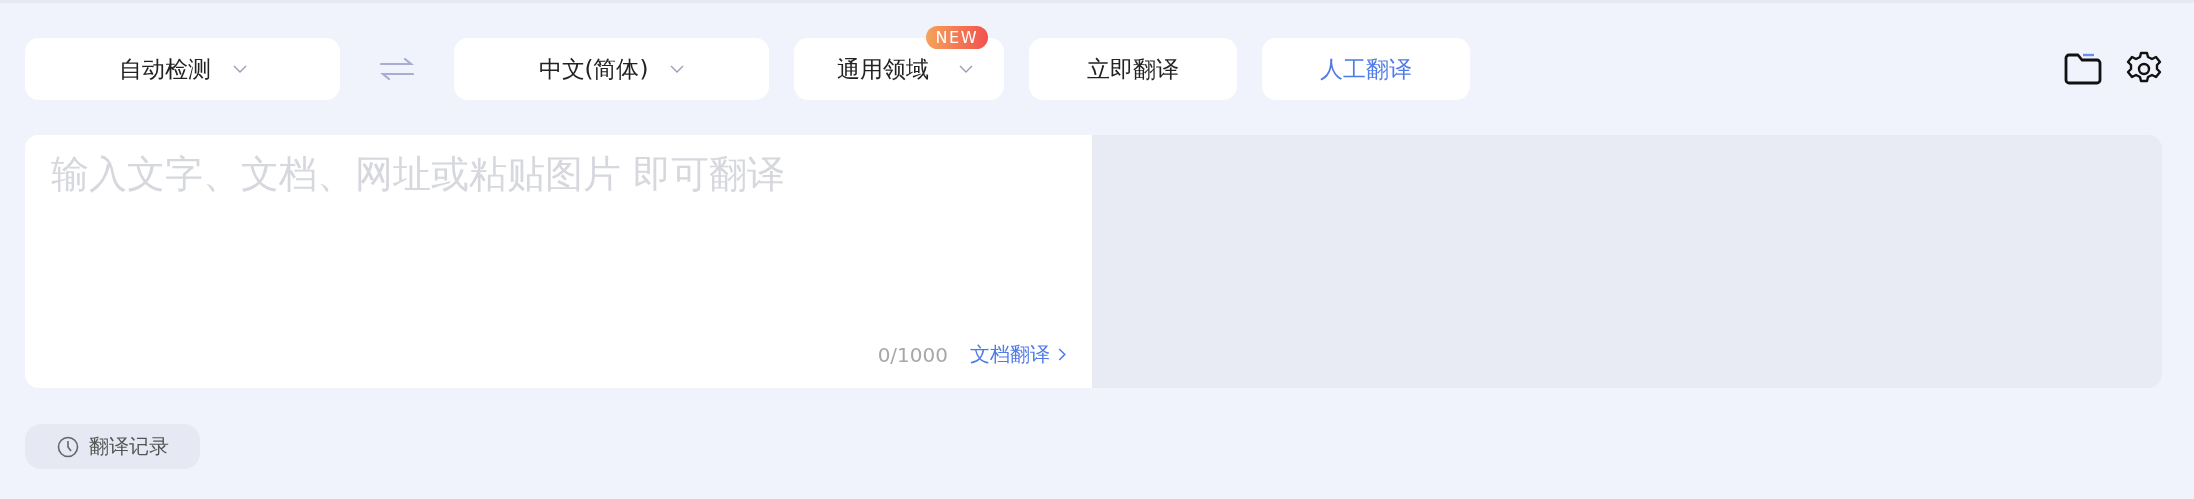  I want to click on character-count: 0/1000, so click(912, 354).